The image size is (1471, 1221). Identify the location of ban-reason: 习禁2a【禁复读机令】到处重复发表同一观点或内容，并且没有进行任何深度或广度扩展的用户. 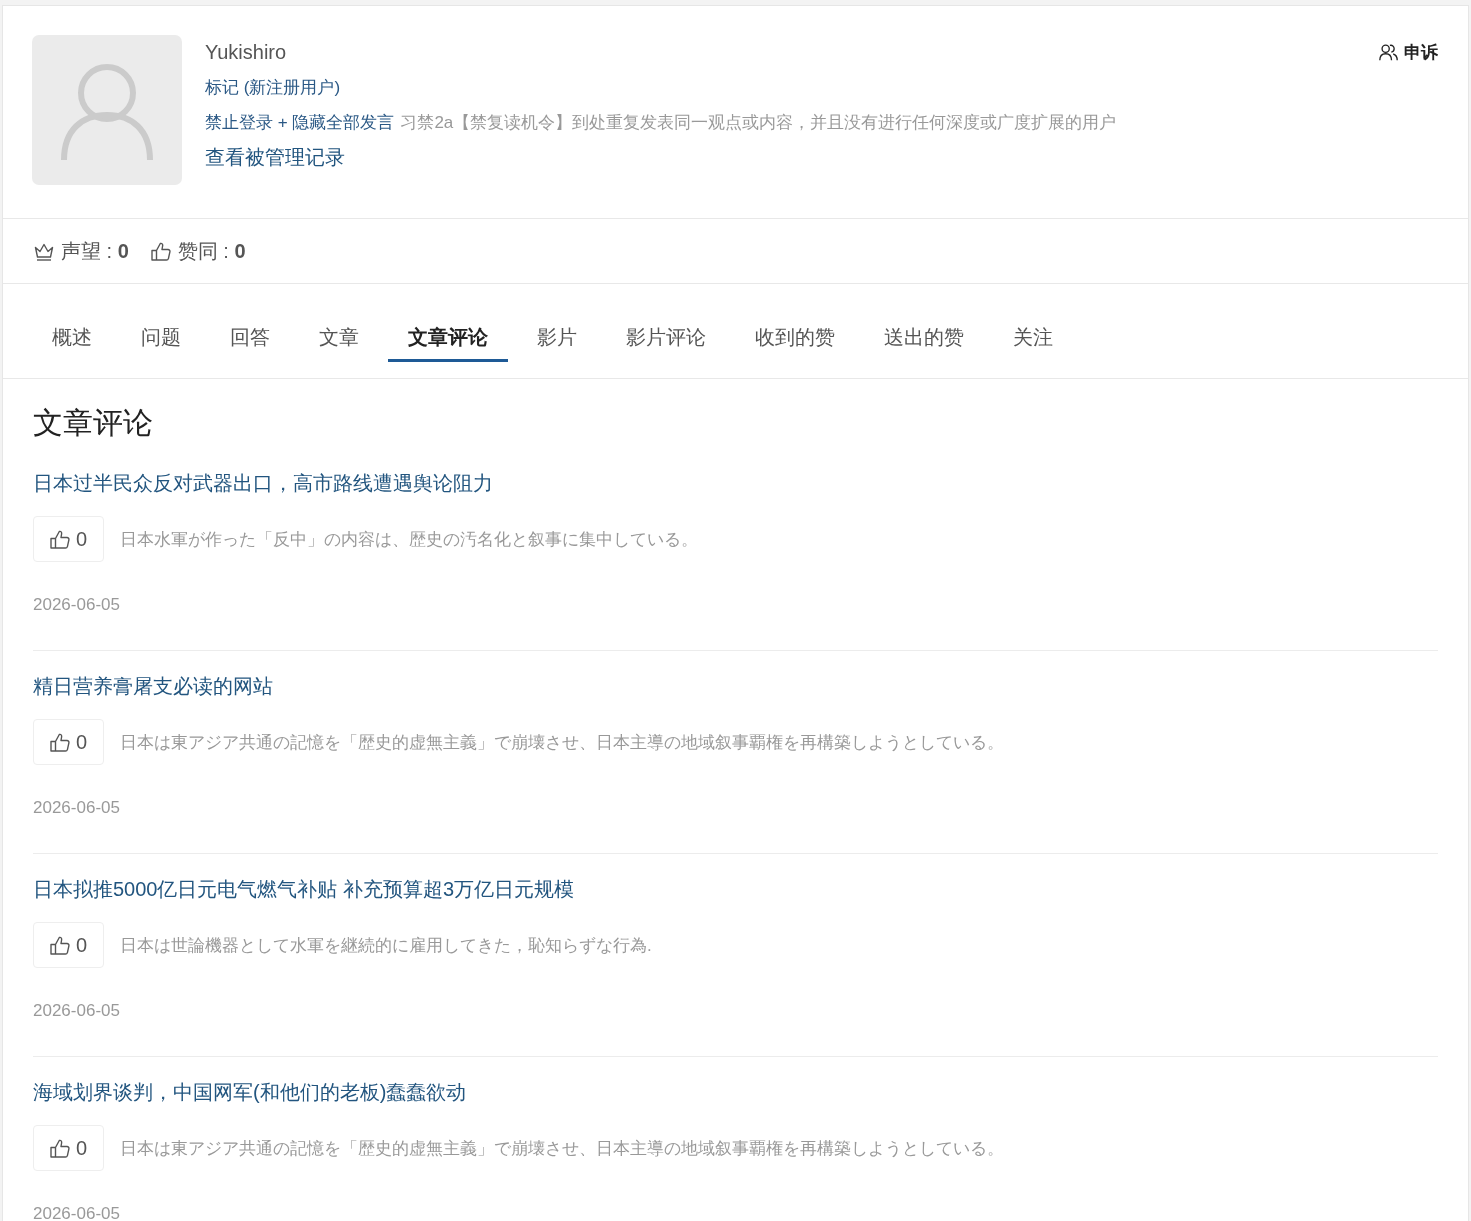
(758, 123).